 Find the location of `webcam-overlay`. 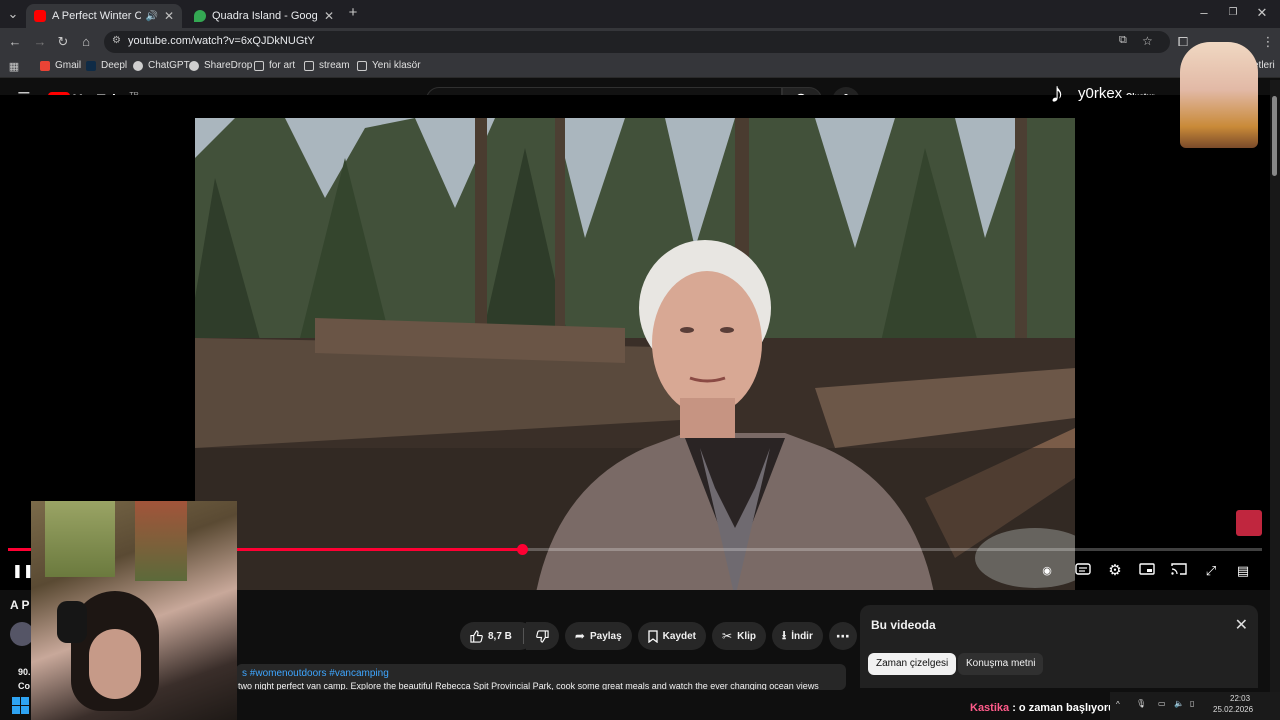

webcam-overlay is located at coordinates (134, 610).